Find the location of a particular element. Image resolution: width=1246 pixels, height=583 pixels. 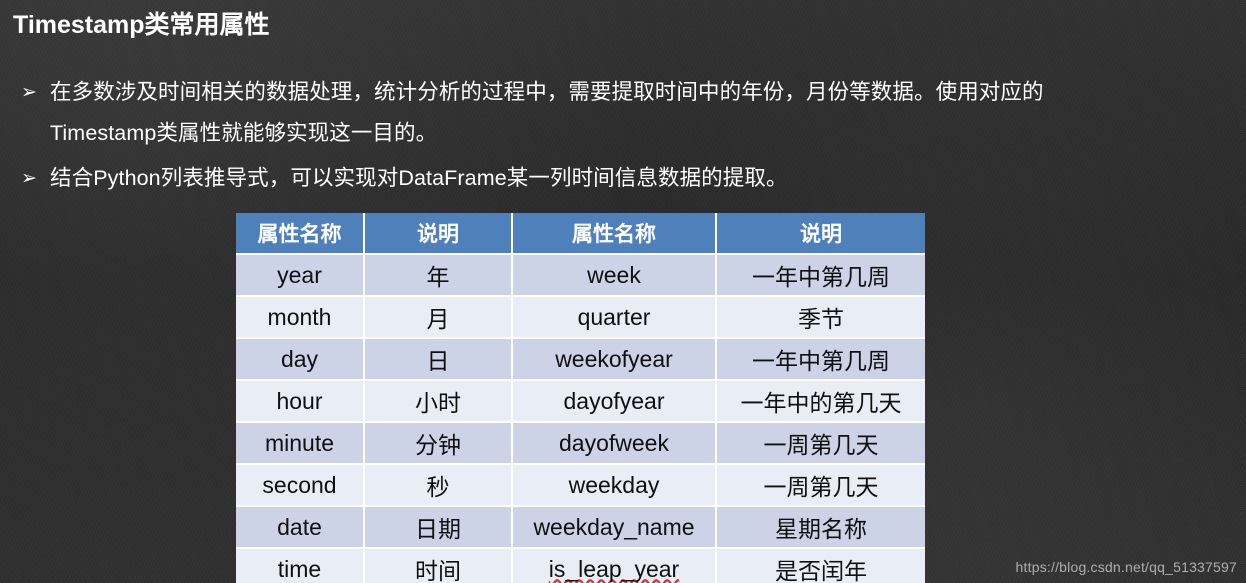

table-row: date 日期 weekday_name 星期名称 is located at coordinates (580, 527).